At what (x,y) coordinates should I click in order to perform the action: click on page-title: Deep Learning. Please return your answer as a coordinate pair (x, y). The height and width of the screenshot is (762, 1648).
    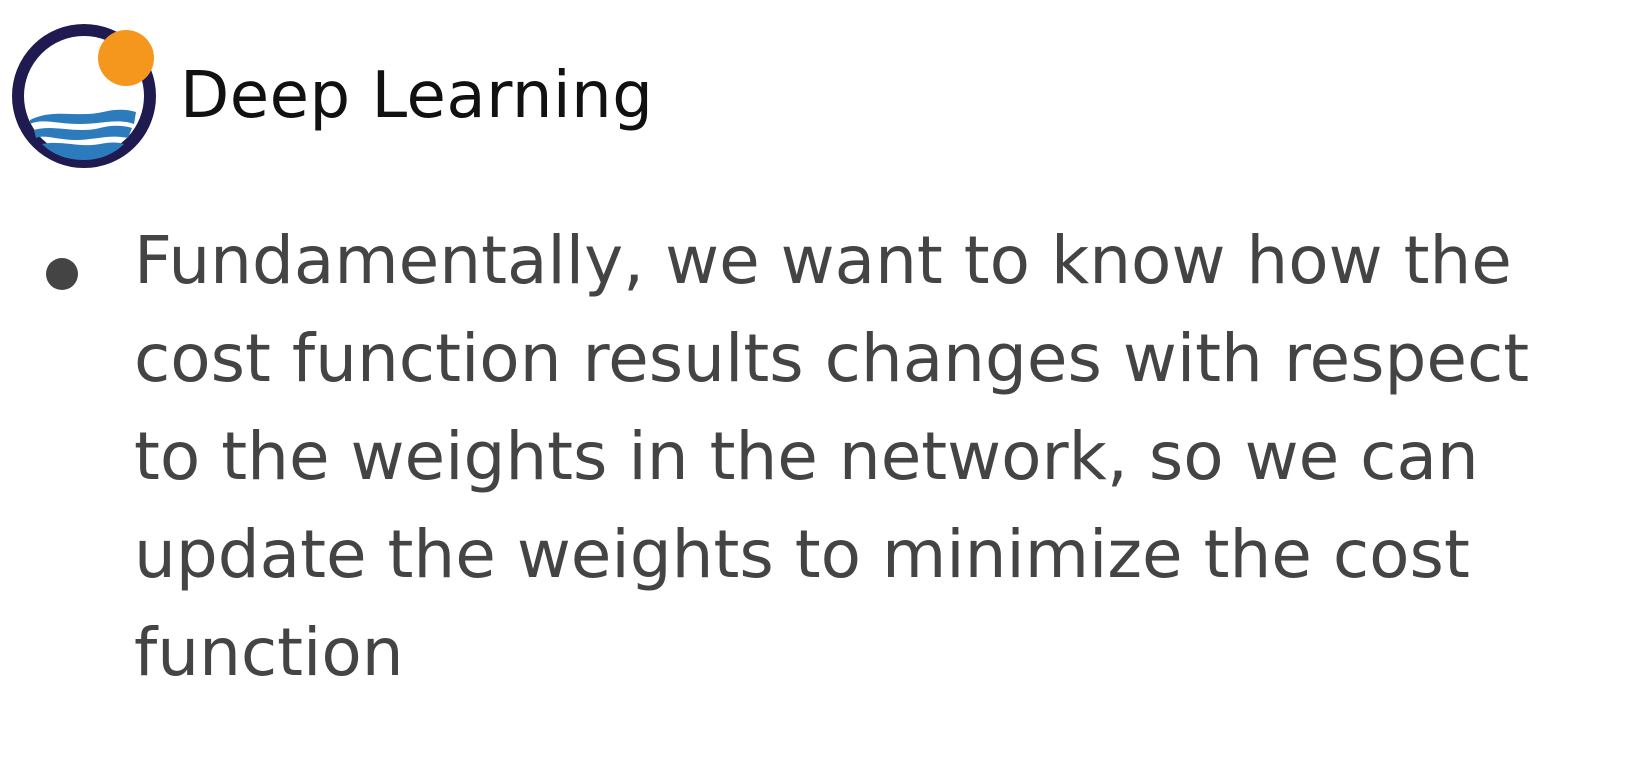
    Looking at the image, I should click on (417, 96).